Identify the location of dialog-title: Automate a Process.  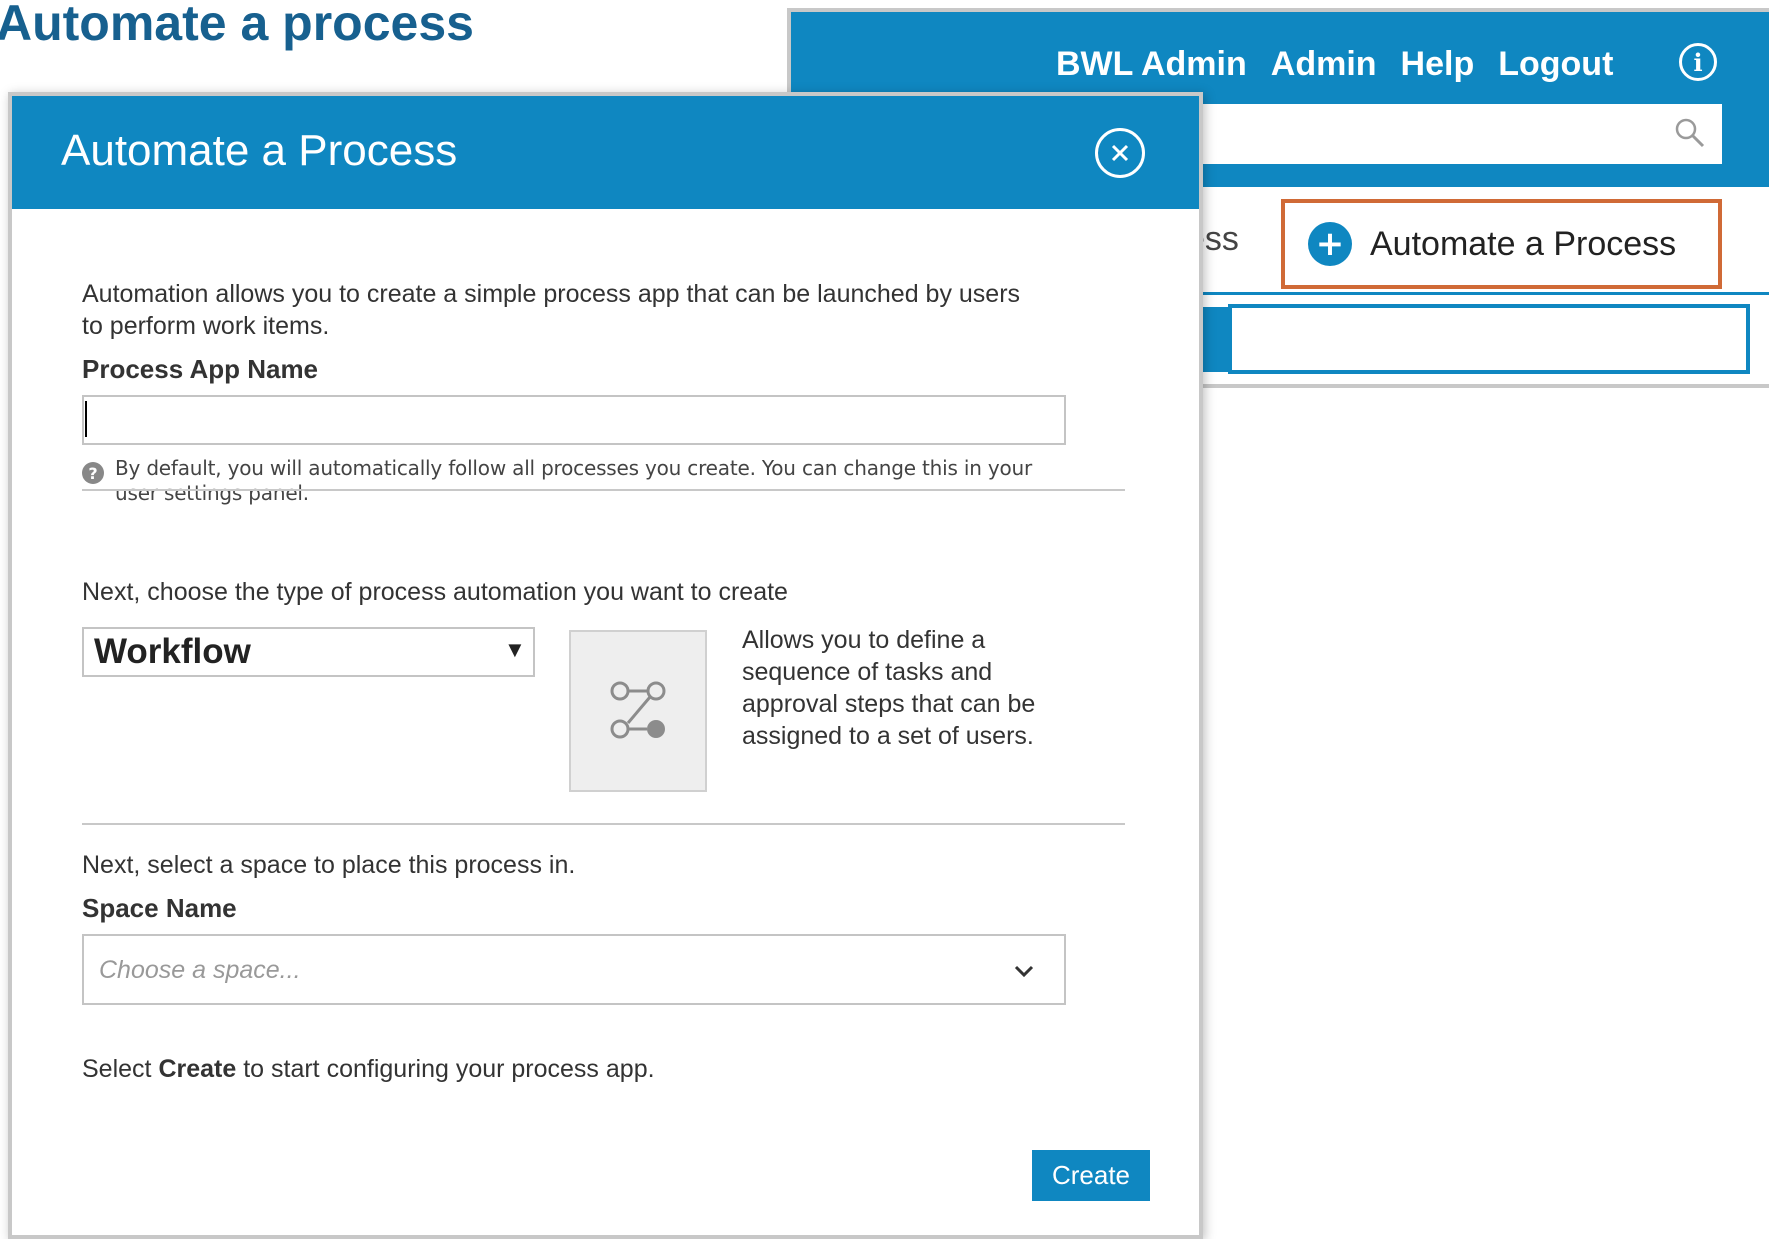
(259, 150).